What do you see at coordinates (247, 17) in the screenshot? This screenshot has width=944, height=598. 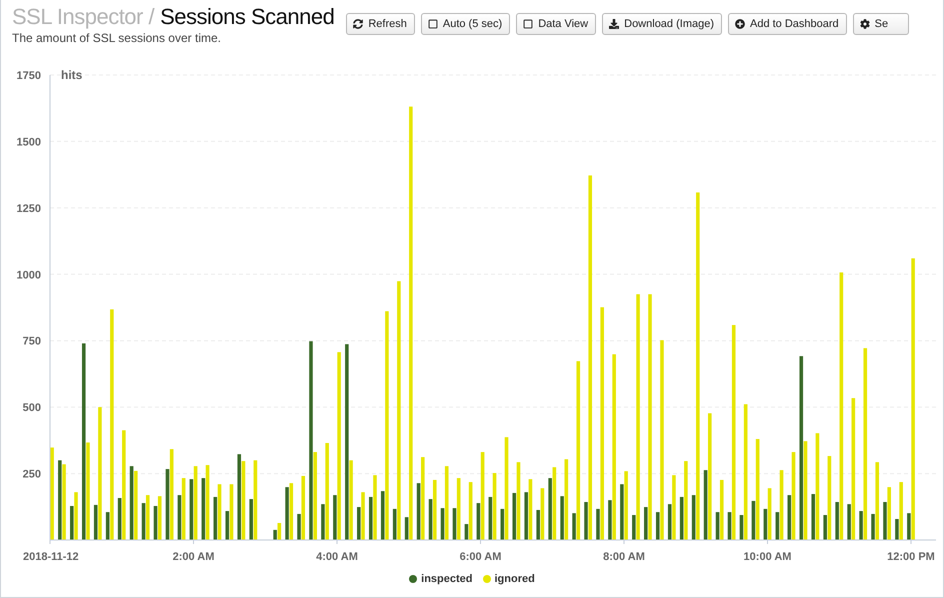 I see `page-title: Sessions Scanned` at bounding box center [247, 17].